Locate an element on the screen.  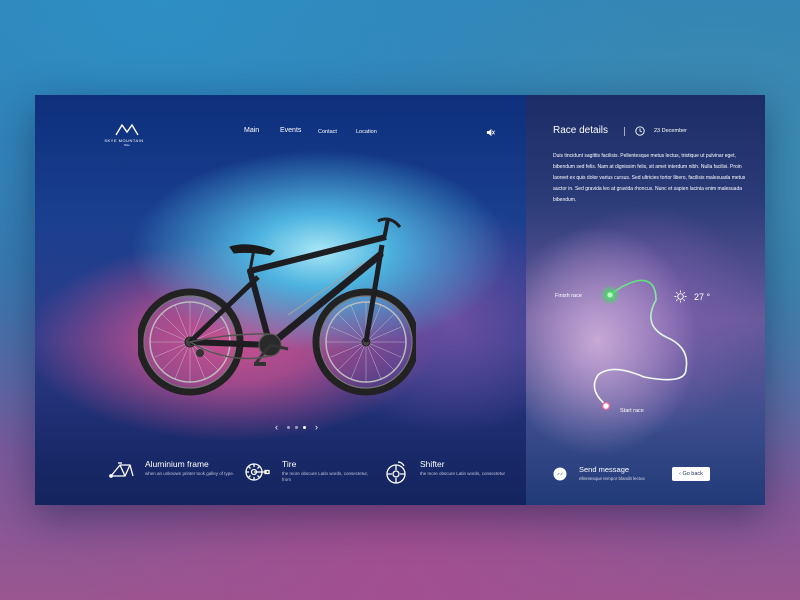
race-route-map is located at coordinates (640, 345).